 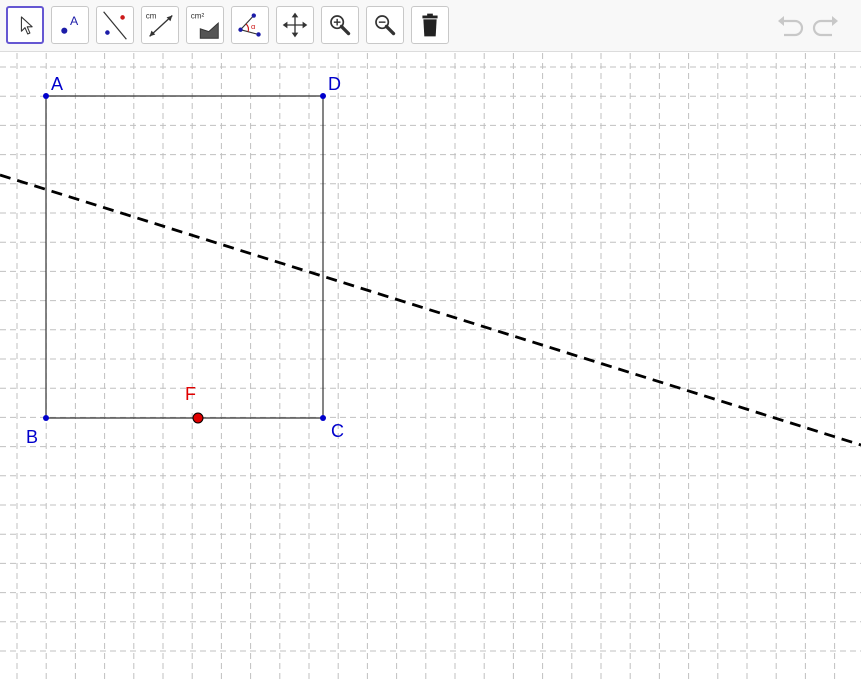 I want to click on point-icon: A, so click(x=70, y=24).